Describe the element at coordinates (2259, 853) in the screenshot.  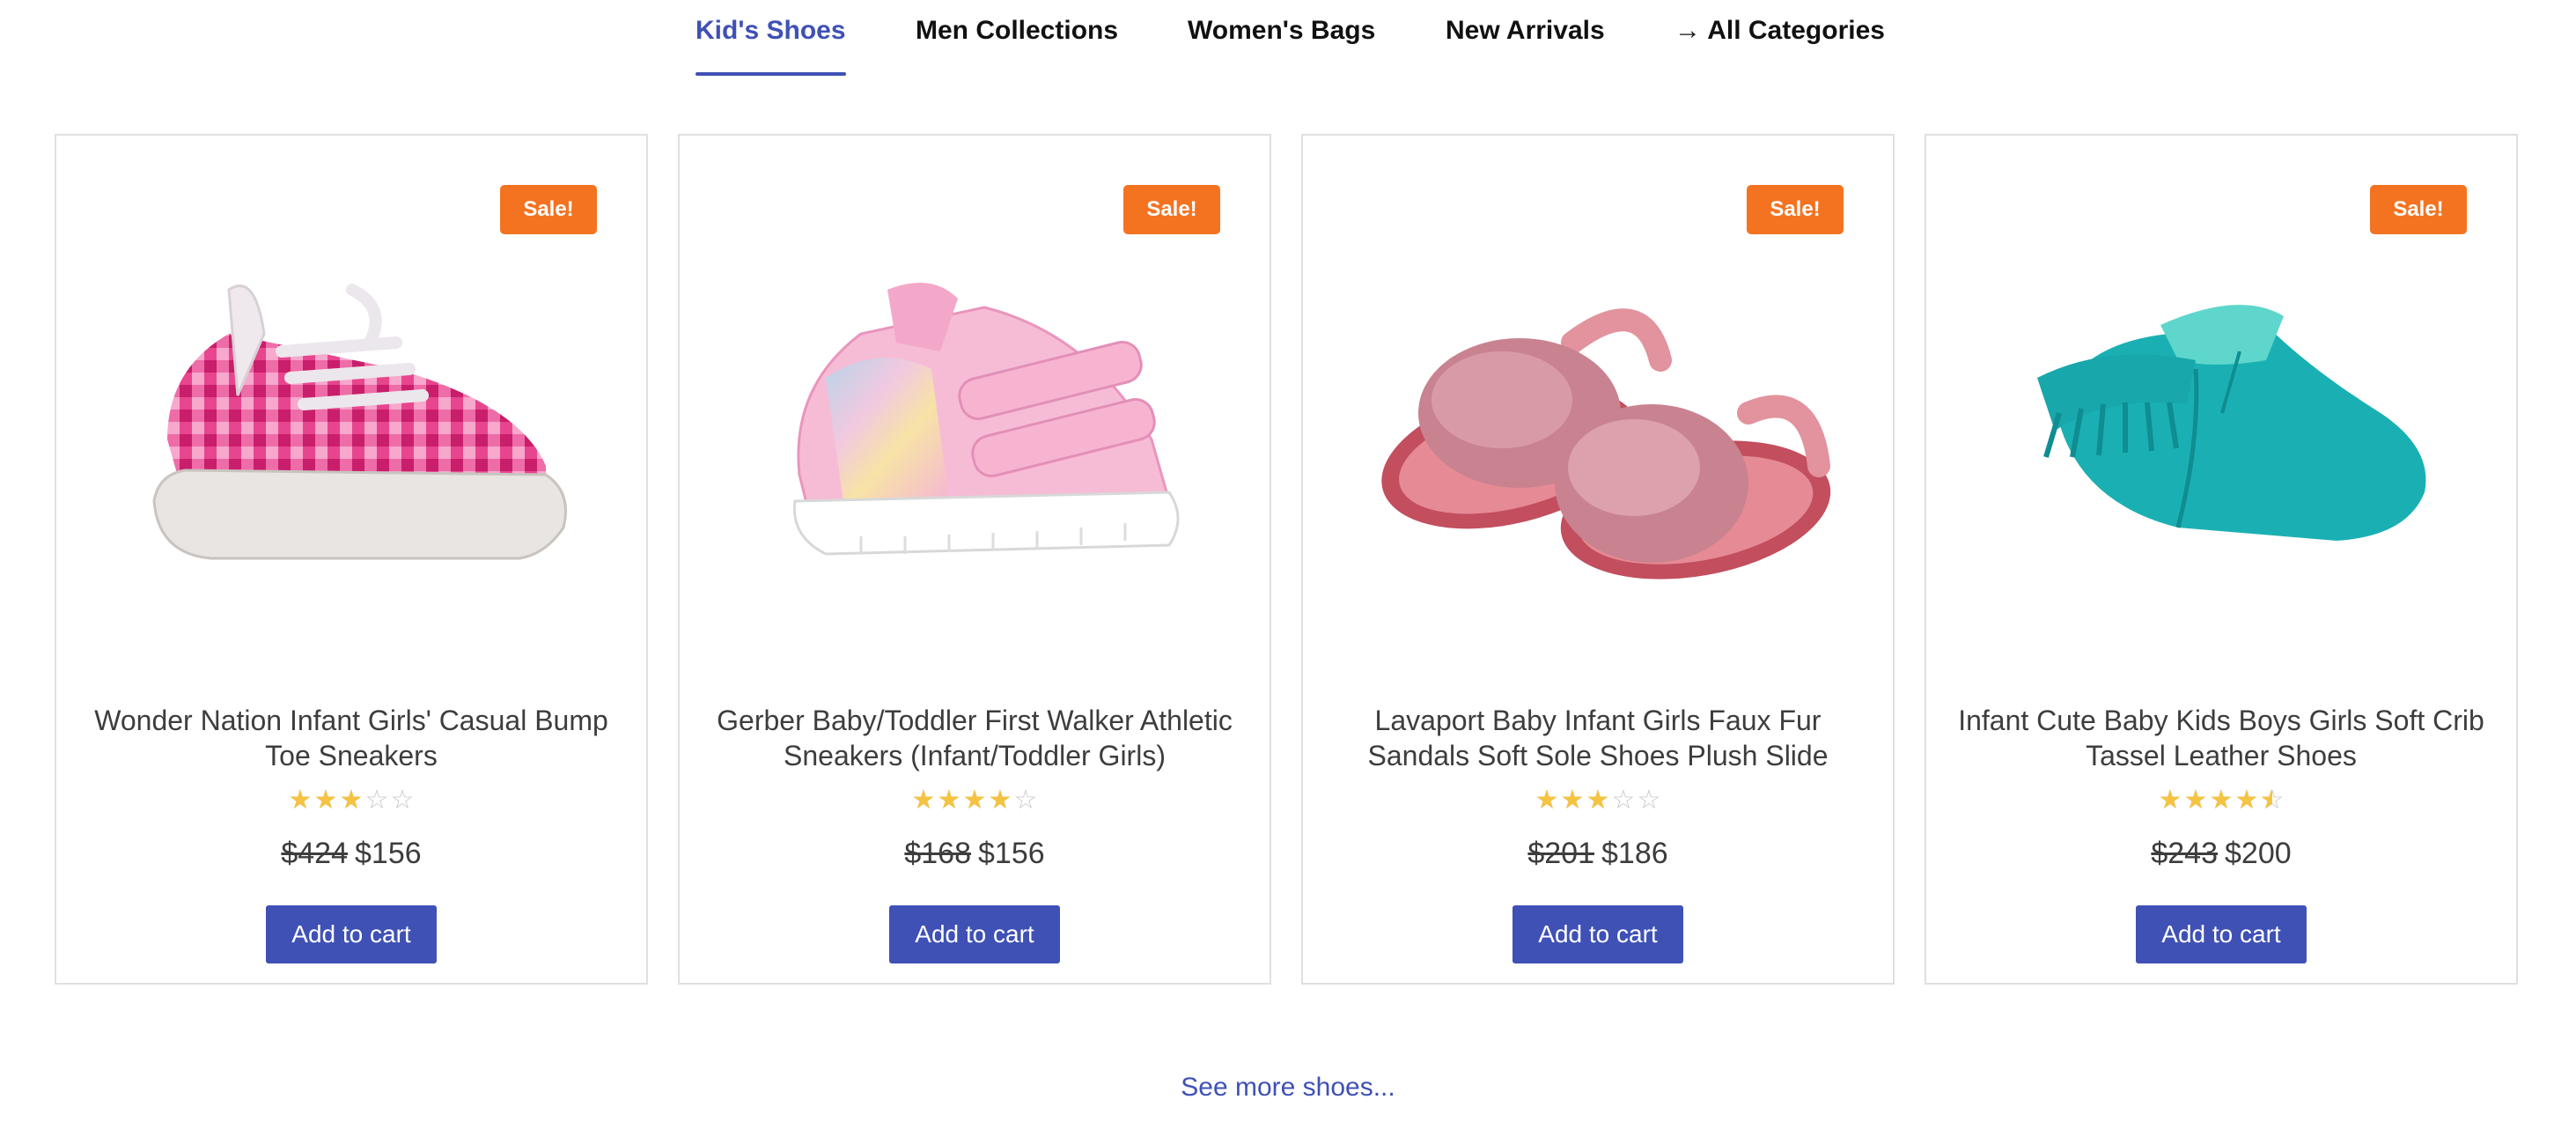
I see `sale-price: $200` at that location.